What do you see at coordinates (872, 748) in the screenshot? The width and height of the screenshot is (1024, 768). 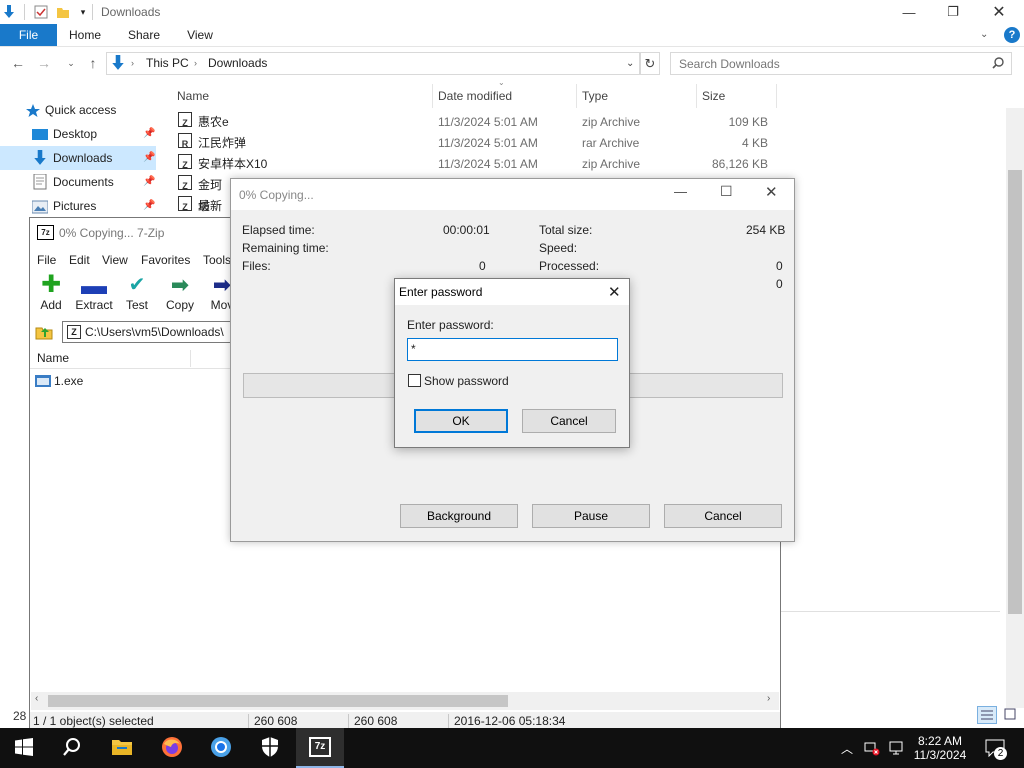 I see `network-error-icon` at bounding box center [872, 748].